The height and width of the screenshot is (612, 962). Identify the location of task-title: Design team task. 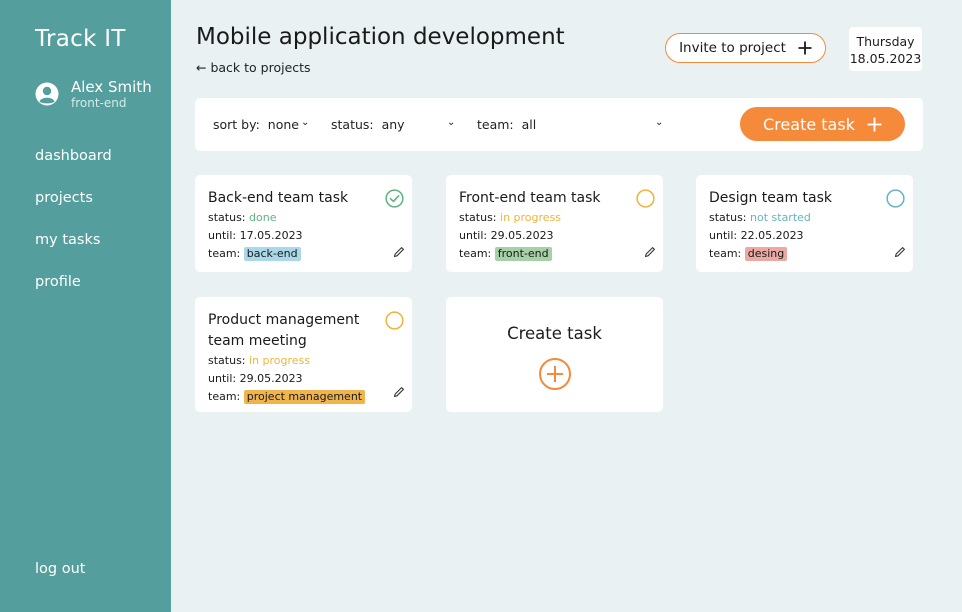
(771, 198).